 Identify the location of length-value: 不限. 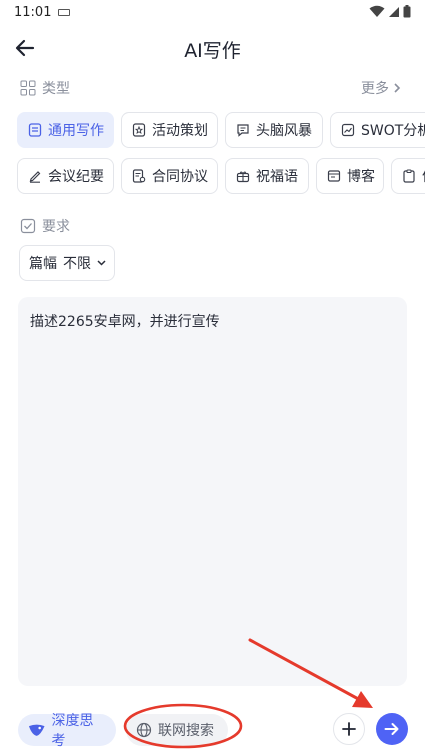
(77, 264).